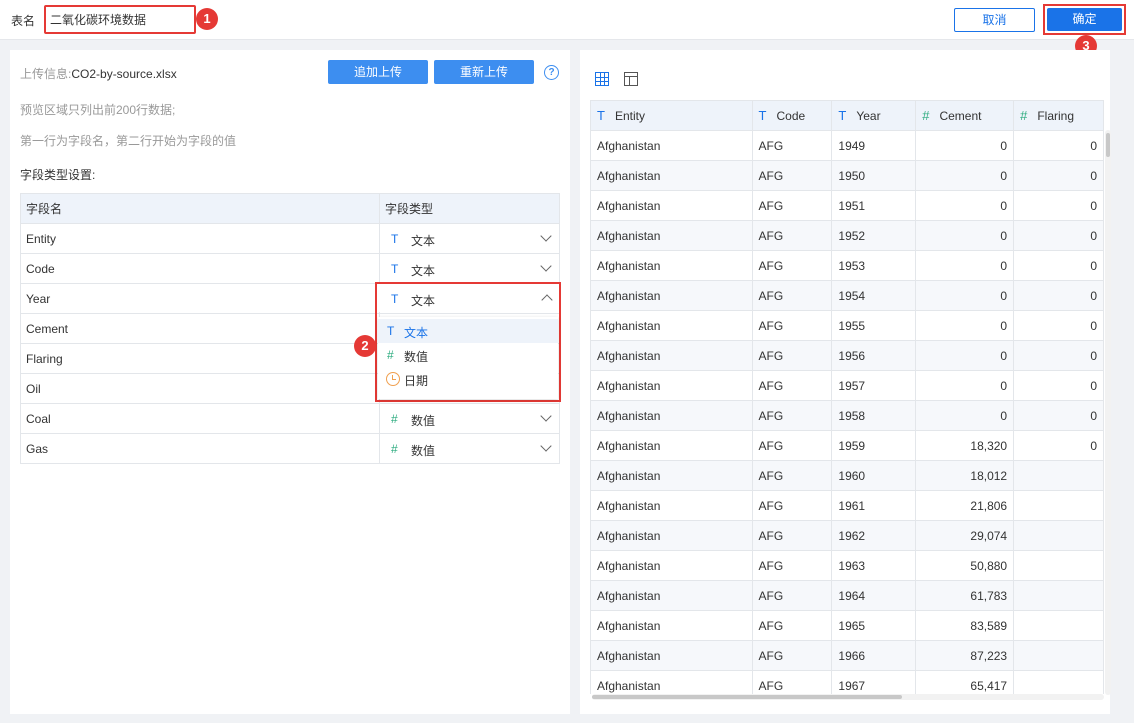 The image size is (1134, 723). Describe the element at coordinates (468, 379) in the screenshot. I see `type-option-date: 日期` at that location.